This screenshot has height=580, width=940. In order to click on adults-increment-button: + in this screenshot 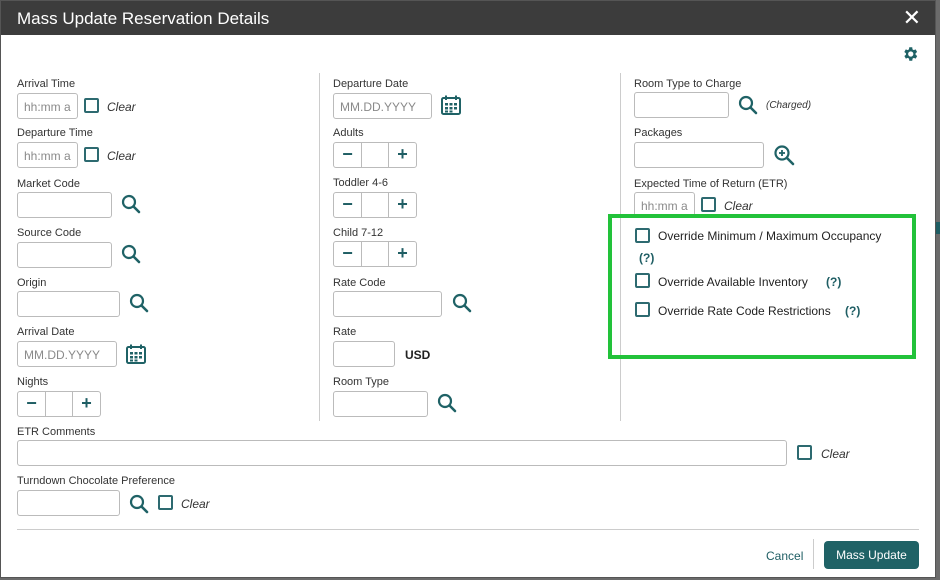, I will do `click(402, 155)`.